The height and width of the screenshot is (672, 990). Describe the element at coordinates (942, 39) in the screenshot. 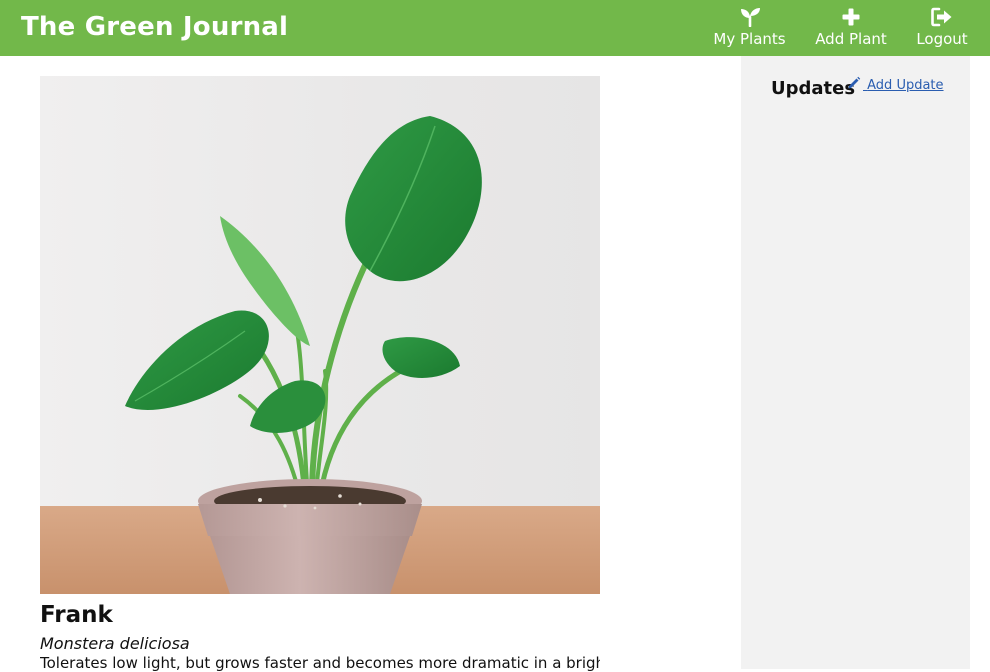

I see `nav-logout-label: Logout` at that location.